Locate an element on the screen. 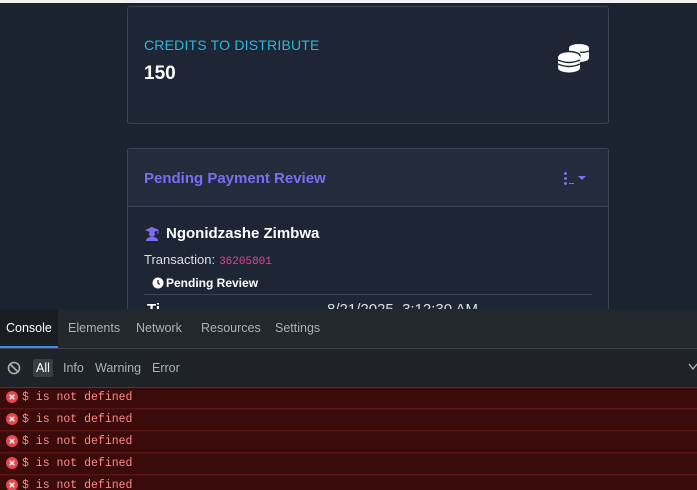 The height and width of the screenshot is (490, 697). options-menu-button is located at coordinates (579, 178).